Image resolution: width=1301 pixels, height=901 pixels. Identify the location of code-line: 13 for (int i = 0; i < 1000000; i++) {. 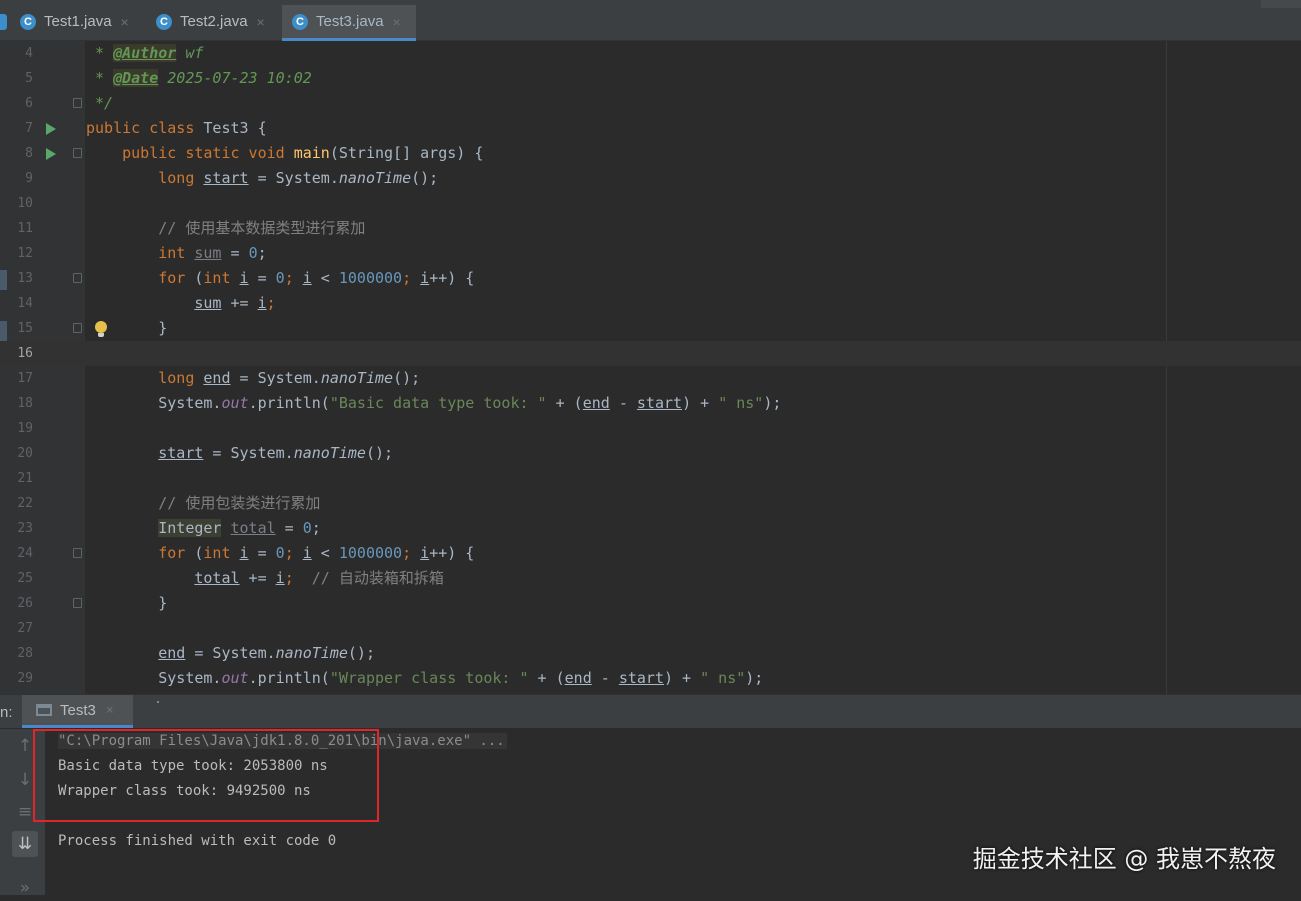
(650, 278).